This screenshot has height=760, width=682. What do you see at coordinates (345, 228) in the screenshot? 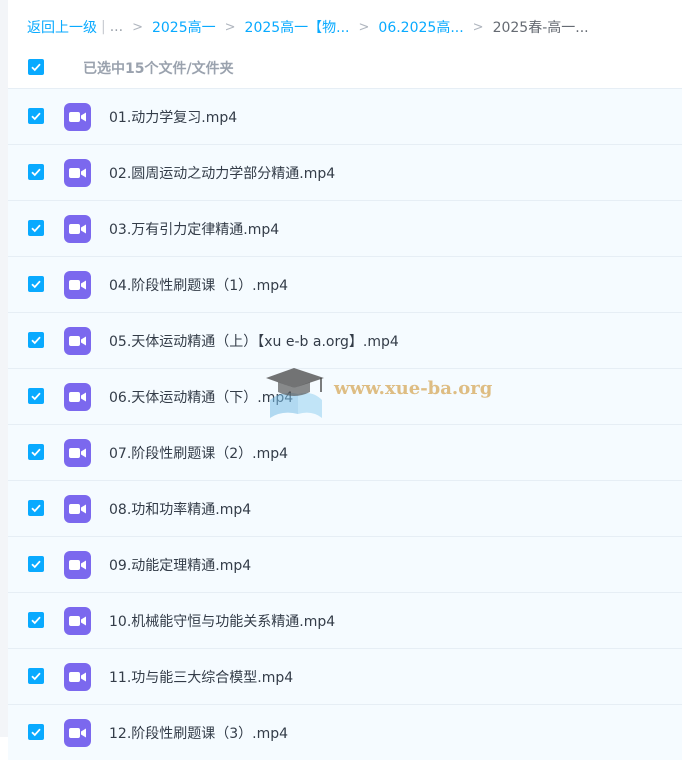
I see `file-row: 03.万有引力定律精通.mp4` at bounding box center [345, 228].